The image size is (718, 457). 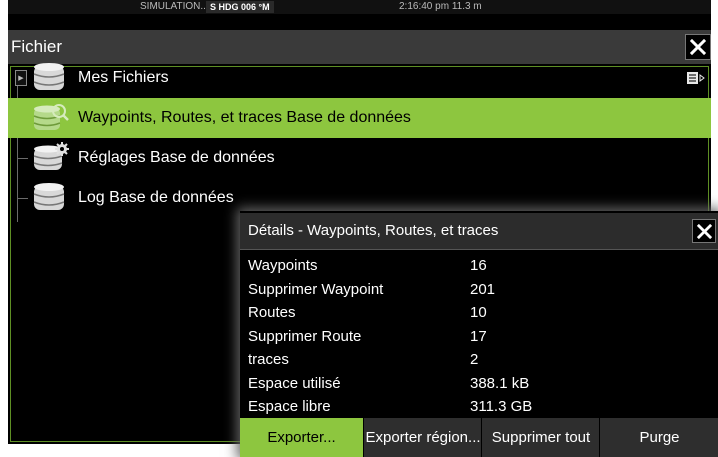 What do you see at coordinates (540, 437) in the screenshot?
I see `delete-all-button: Supprimer tout` at bounding box center [540, 437].